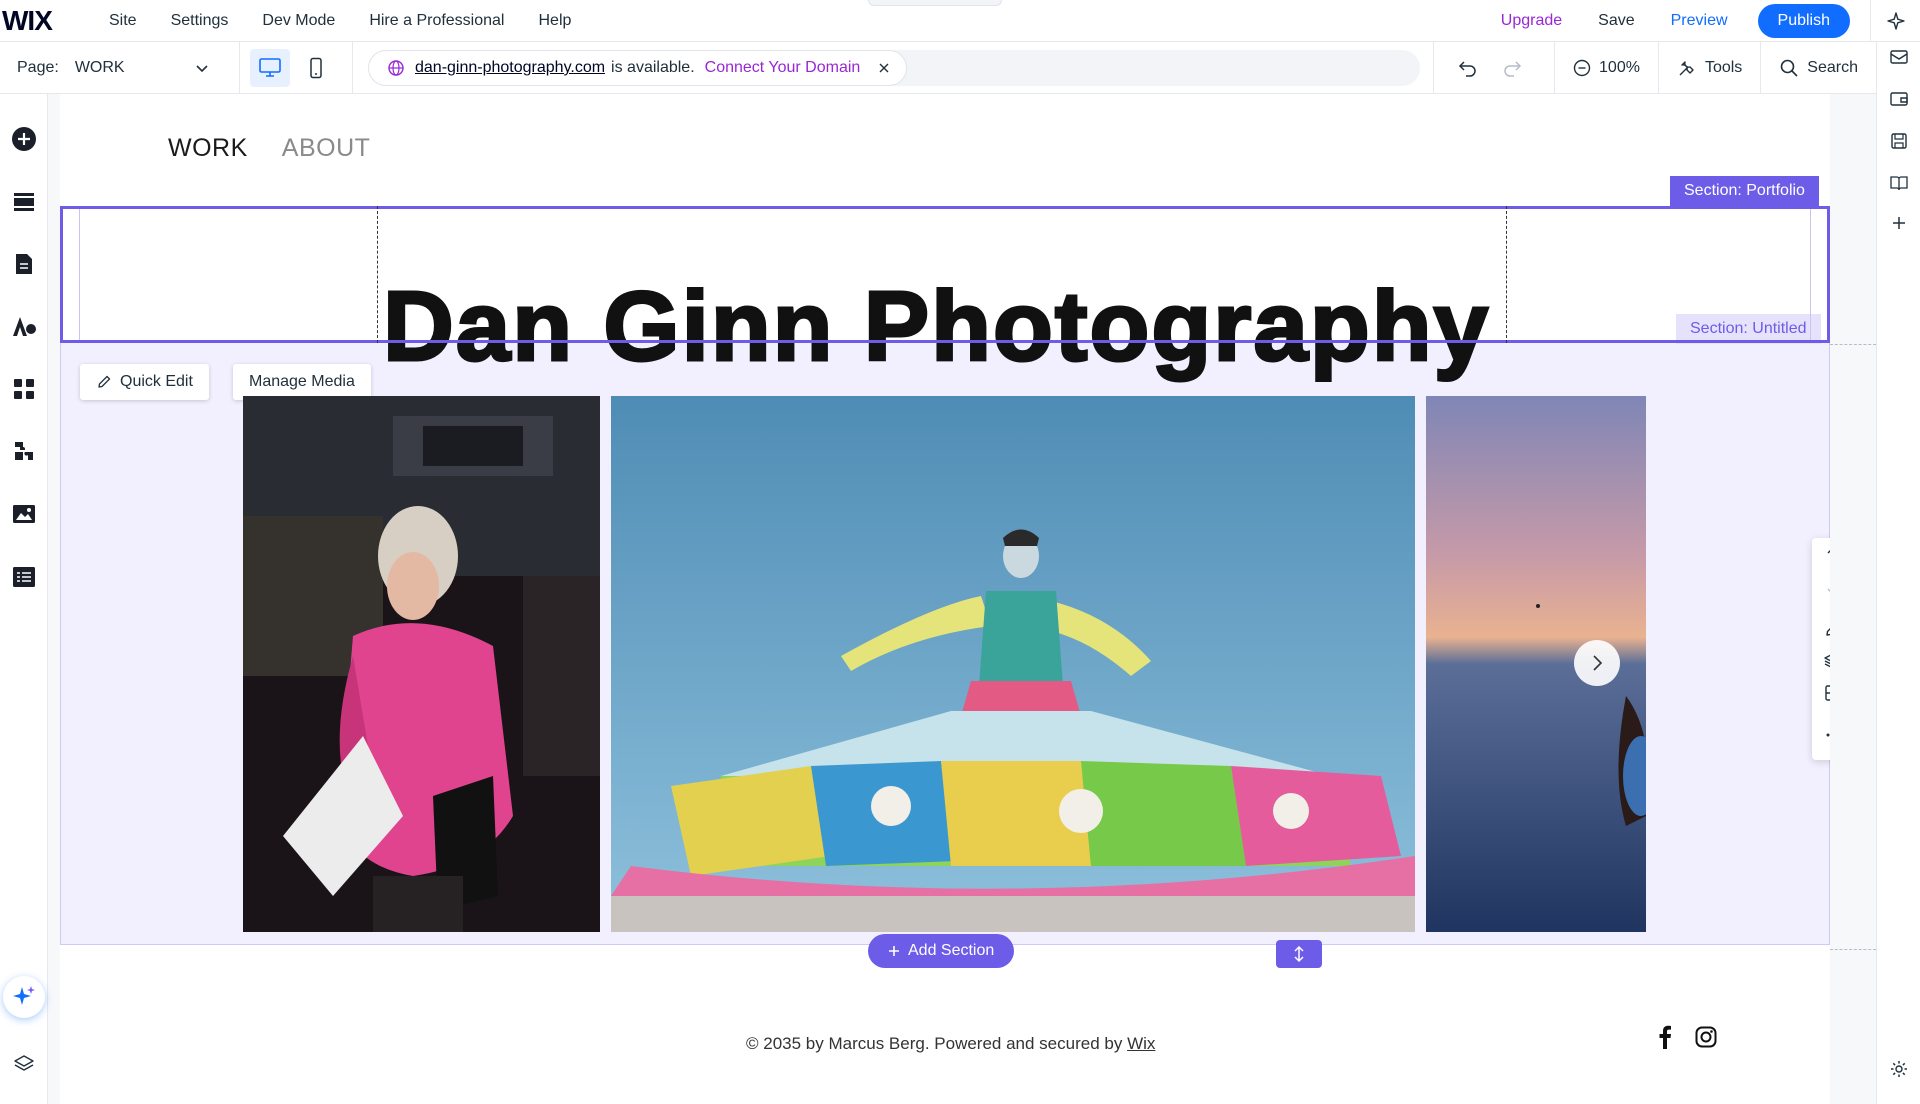 The image size is (1920, 1104). Describe the element at coordinates (1898, 99) in the screenshot. I see `wallet-icon` at that location.